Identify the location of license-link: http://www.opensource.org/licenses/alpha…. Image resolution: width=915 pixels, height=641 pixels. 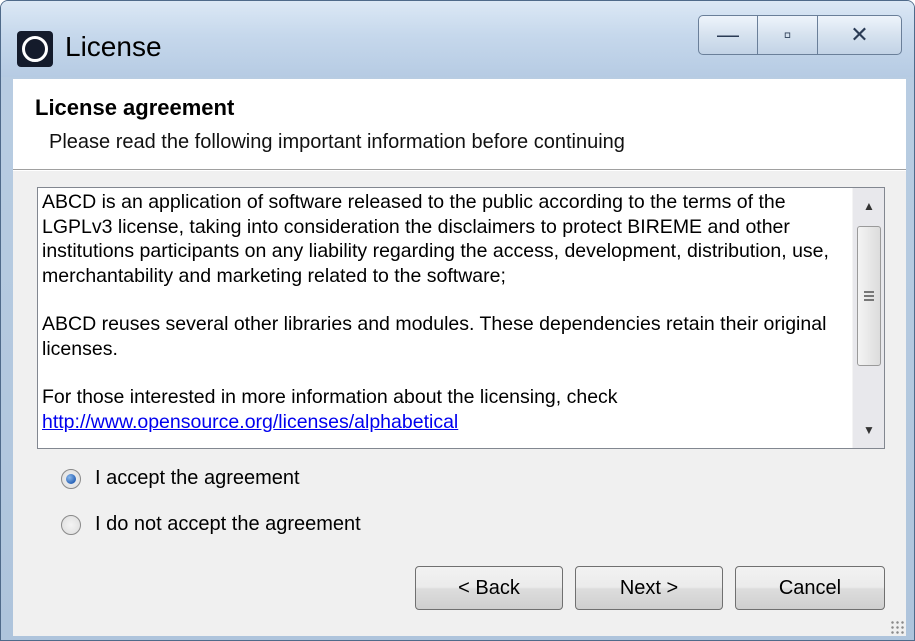
(250, 422).